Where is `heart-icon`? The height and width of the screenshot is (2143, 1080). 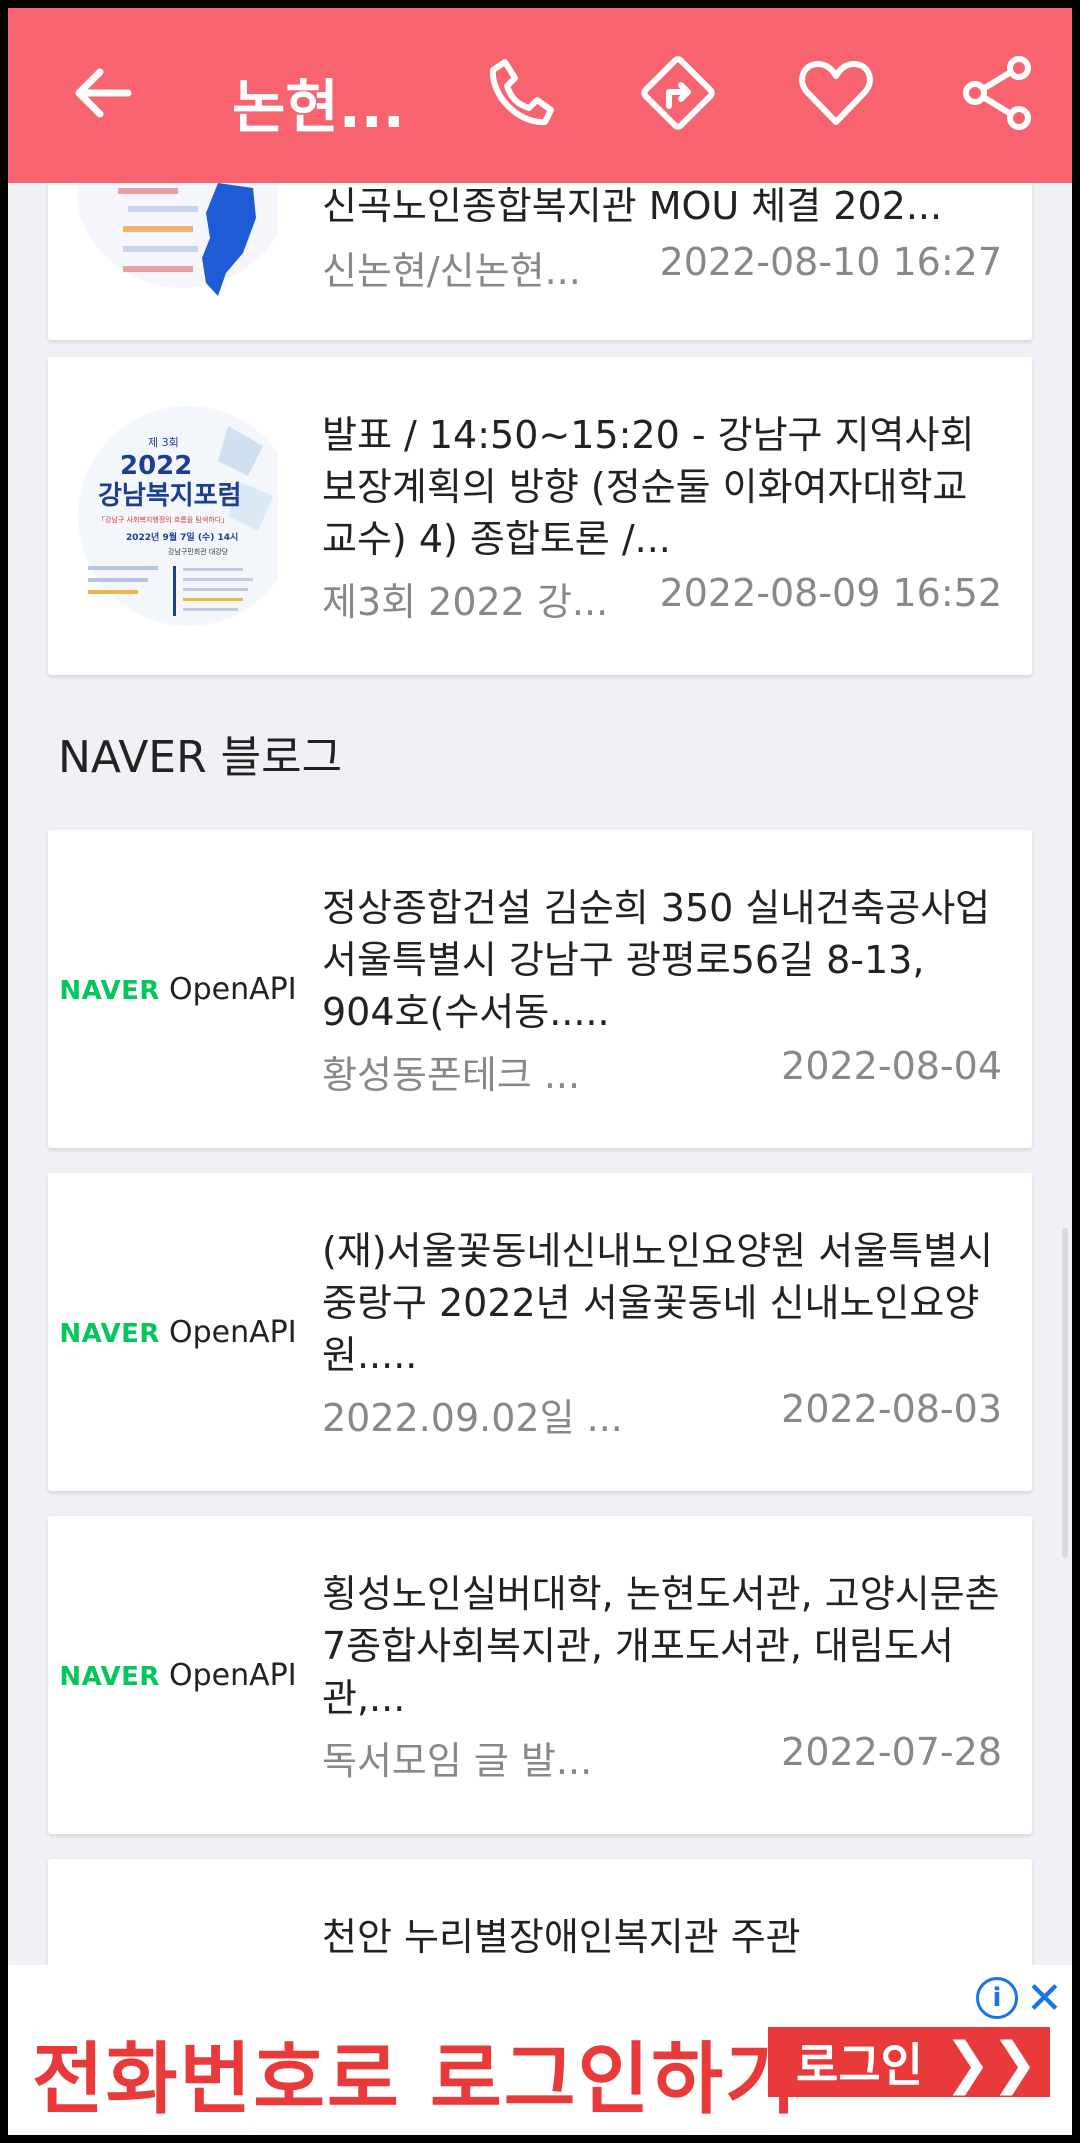 heart-icon is located at coordinates (836, 93).